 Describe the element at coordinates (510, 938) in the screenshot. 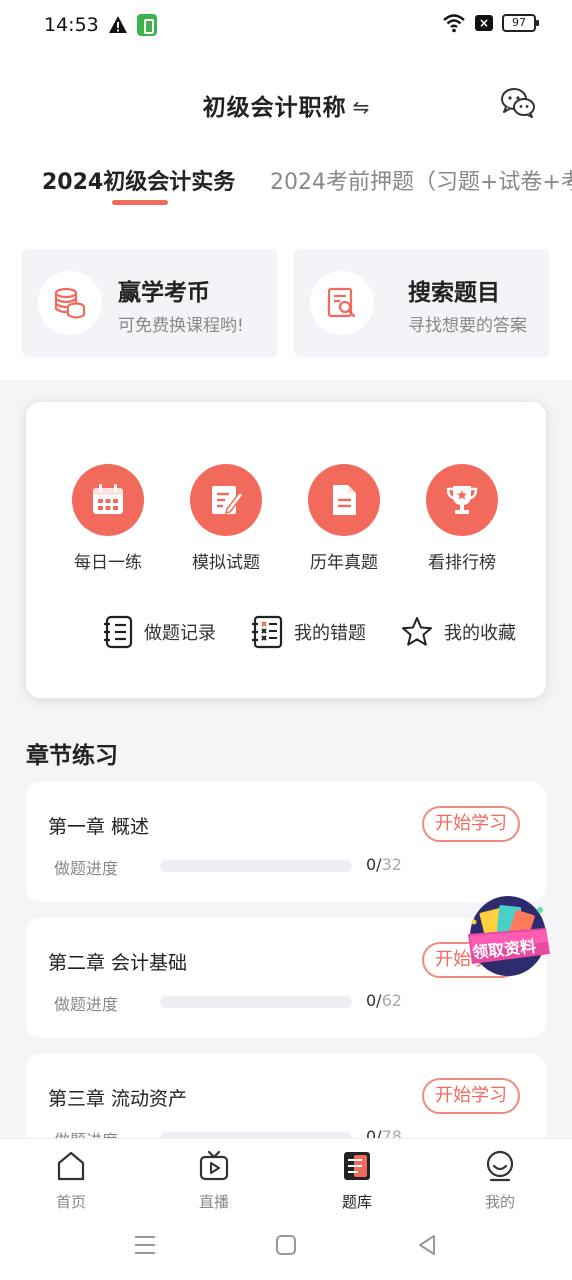

I see `get-materials-promo: 领取资料` at that location.